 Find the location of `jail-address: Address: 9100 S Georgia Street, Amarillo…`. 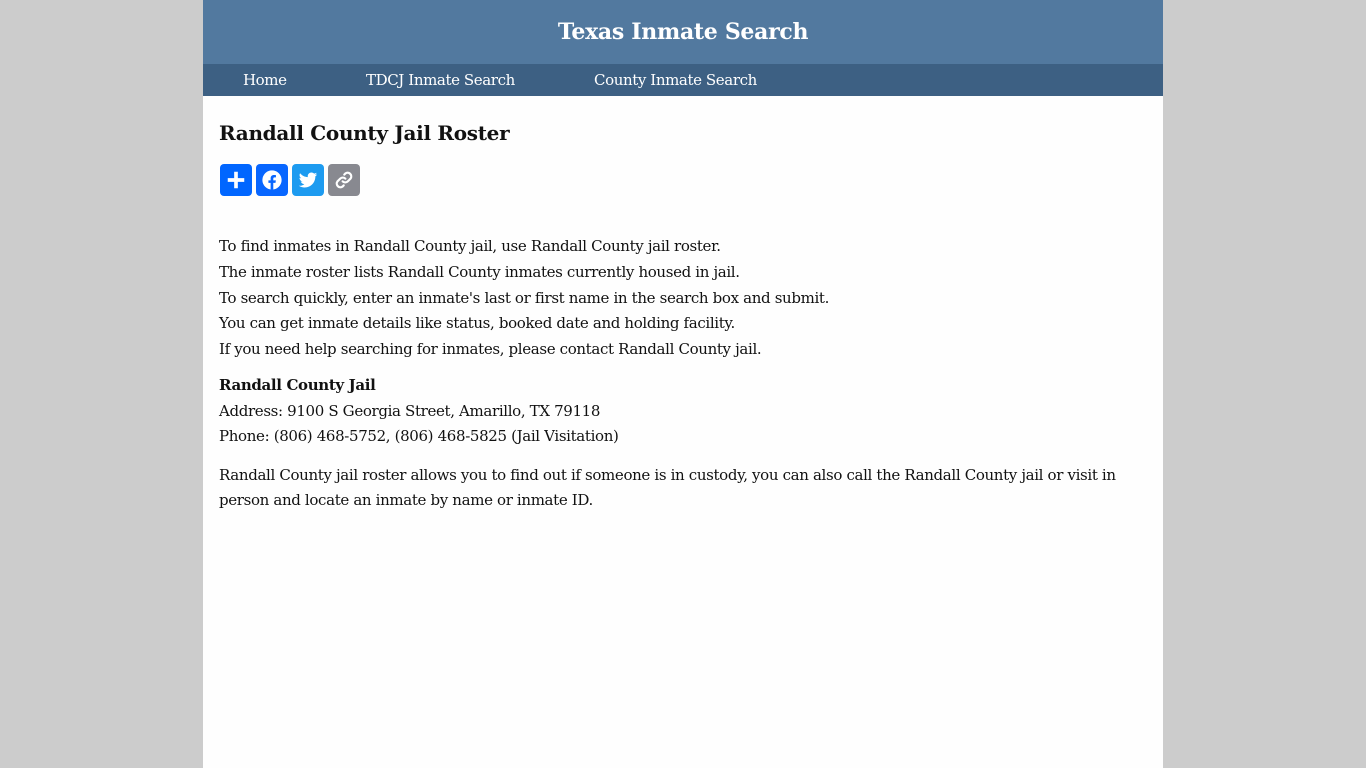

jail-address: Address: 9100 S Georgia Street, Amarillo… is located at coordinates (410, 410).